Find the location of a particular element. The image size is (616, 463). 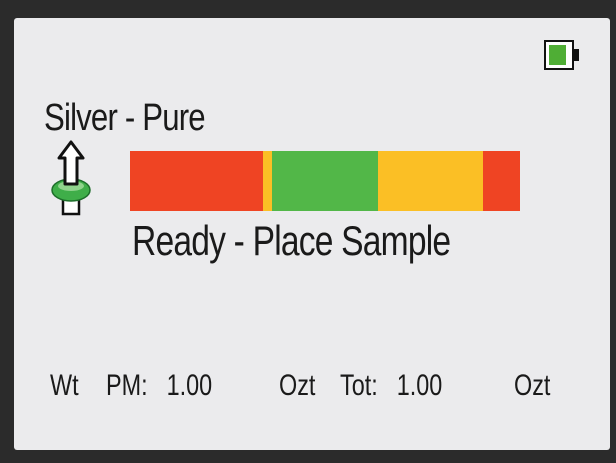

tot-unit: Ozt is located at coordinates (532, 385).